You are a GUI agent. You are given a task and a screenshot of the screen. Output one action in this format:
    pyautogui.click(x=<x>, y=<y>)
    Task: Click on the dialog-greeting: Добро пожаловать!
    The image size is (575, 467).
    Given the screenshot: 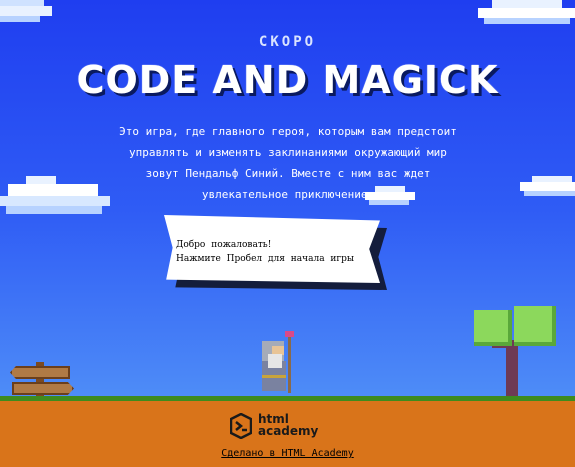 What is the action you would take?
    pyautogui.click(x=224, y=245)
    